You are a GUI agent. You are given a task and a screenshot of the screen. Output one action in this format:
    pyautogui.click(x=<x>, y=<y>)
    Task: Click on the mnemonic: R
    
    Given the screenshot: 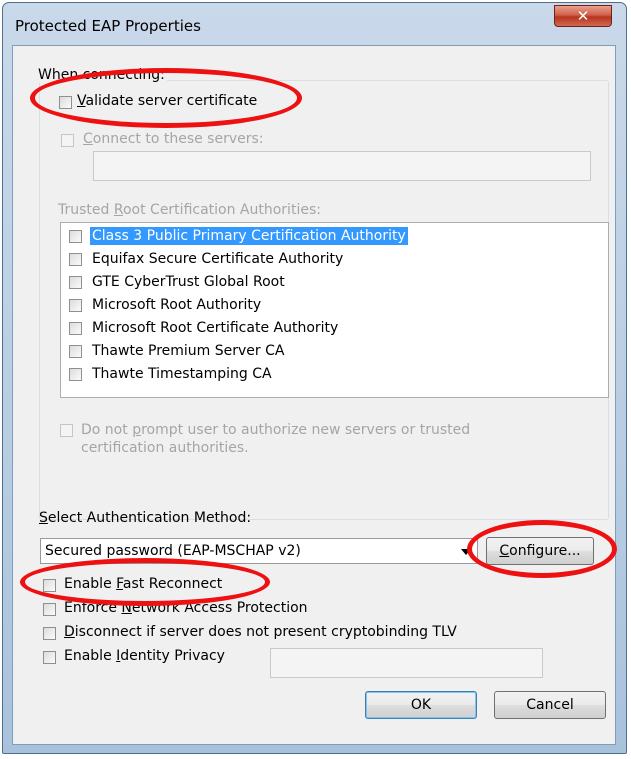 What is the action you would take?
    pyautogui.click(x=118, y=210)
    